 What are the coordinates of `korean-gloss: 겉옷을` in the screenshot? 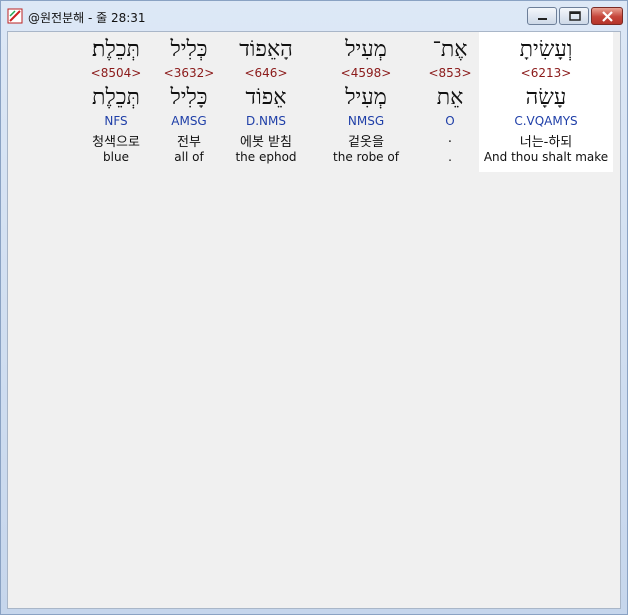 It's located at (366, 142).